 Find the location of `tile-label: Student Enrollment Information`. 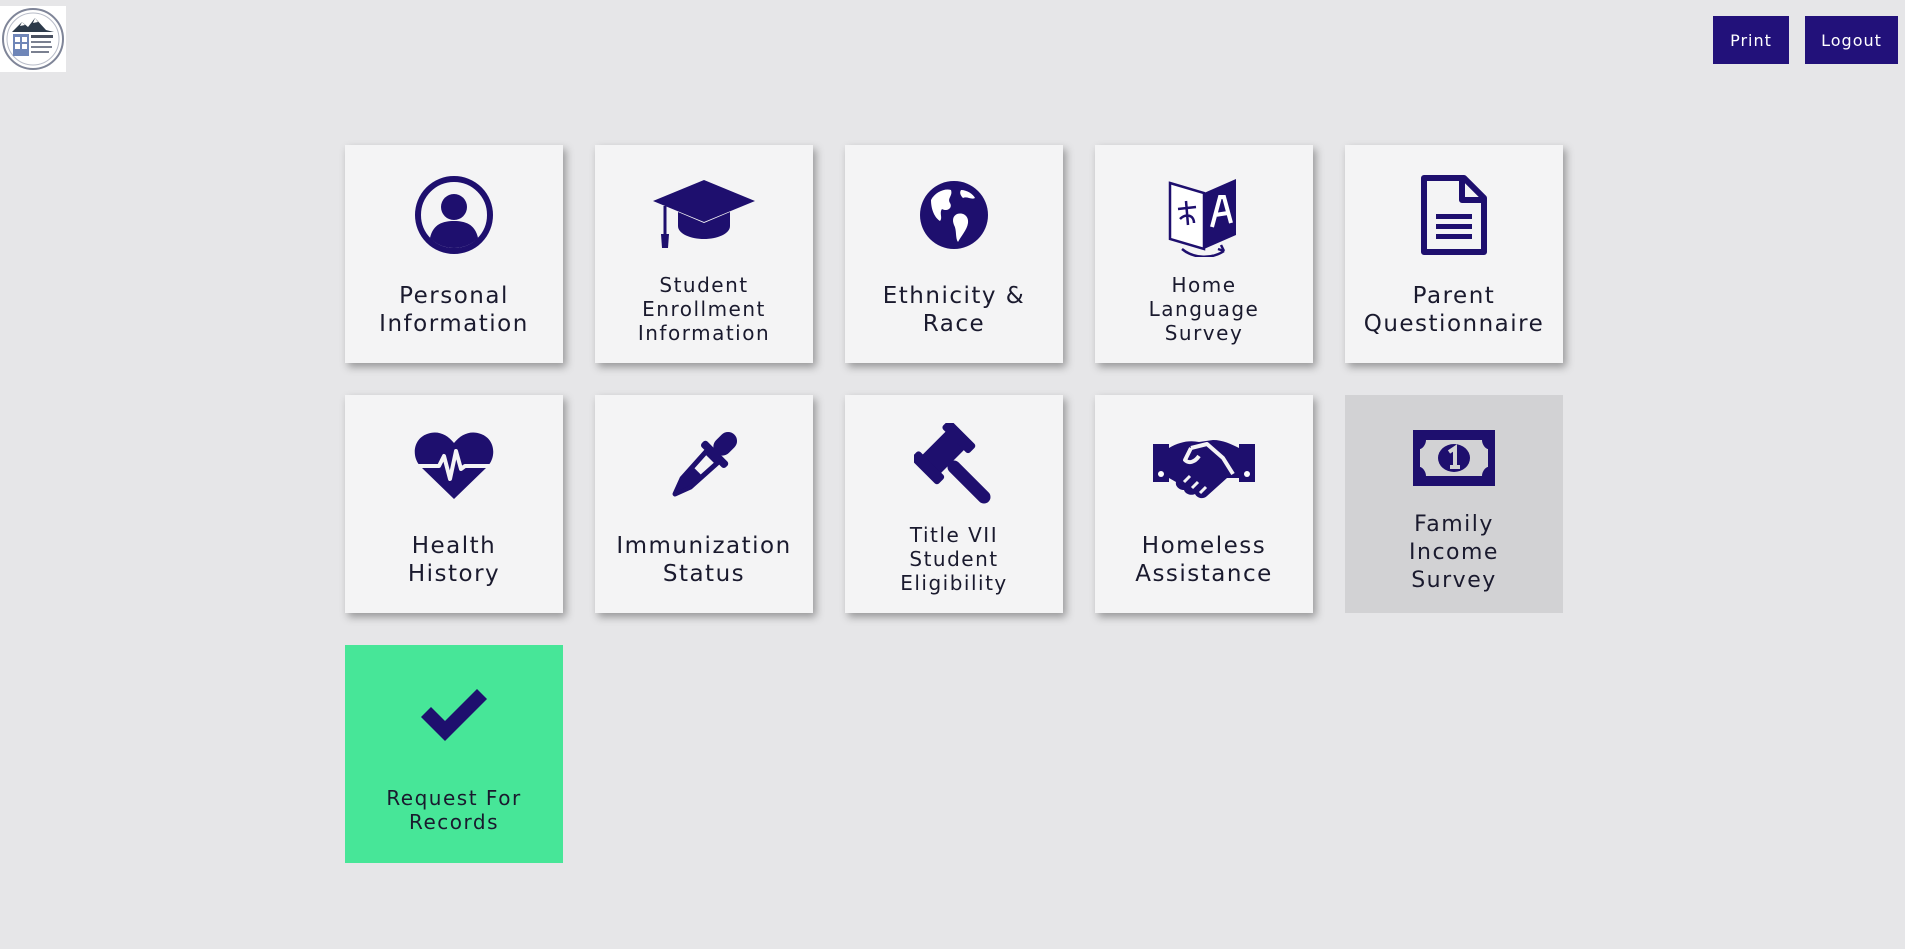

tile-label: Student Enrollment Information is located at coordinates (704, 309).